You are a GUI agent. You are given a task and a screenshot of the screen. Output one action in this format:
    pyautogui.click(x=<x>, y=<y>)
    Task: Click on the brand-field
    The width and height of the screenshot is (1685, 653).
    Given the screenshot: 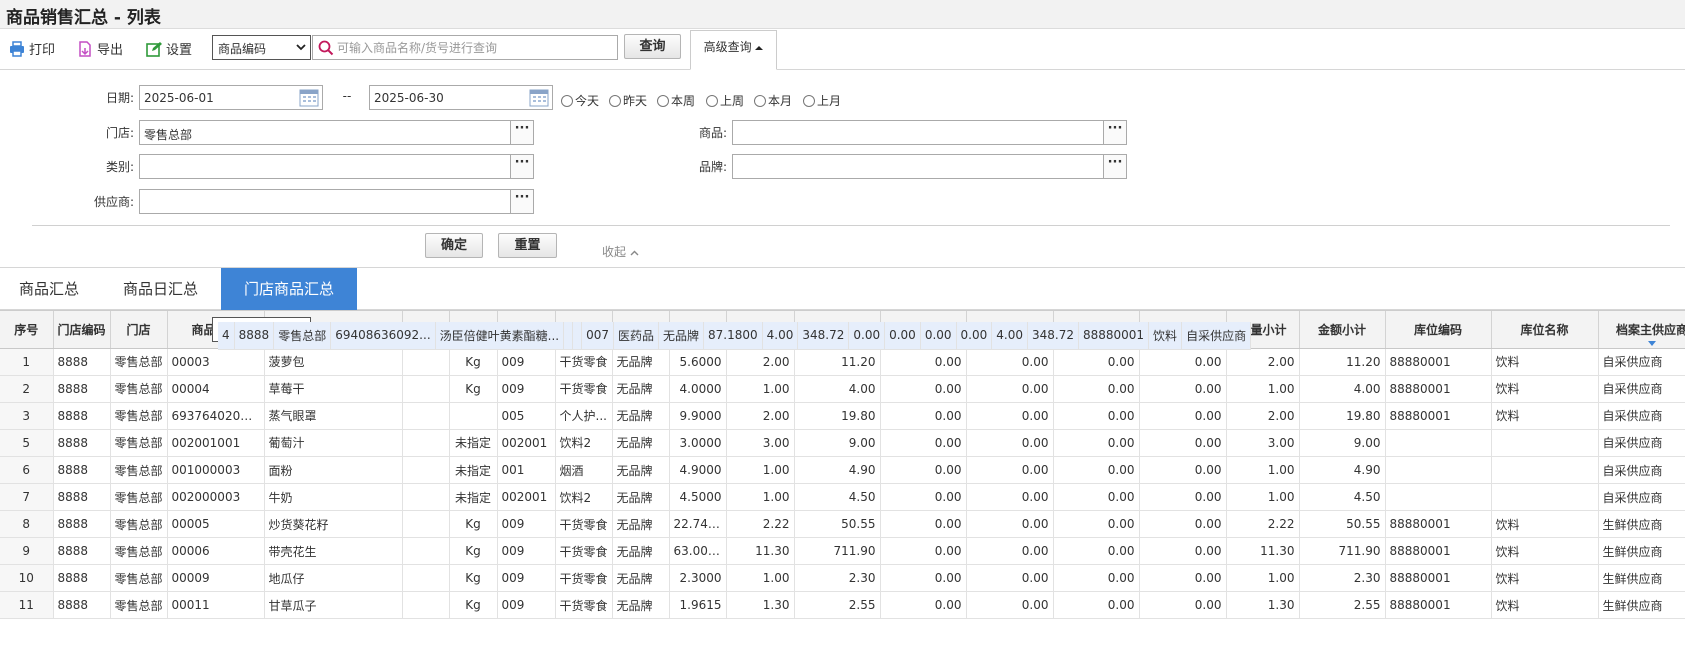 What is the action you would take?
    pyautogui.click(x=918, y=166)
    